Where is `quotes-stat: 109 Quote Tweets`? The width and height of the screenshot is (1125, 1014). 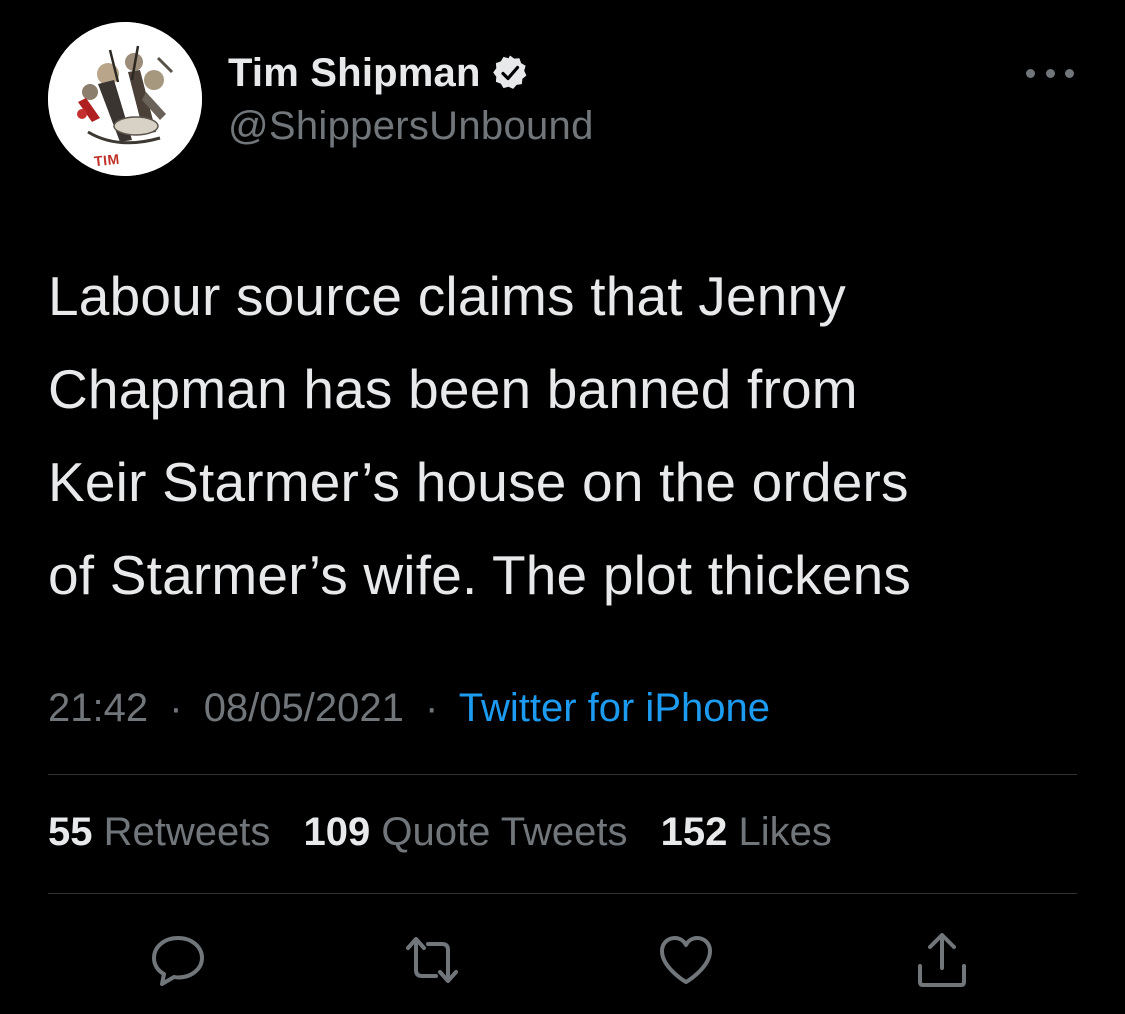
quotes-stat: 109 Quote Tweets is located at coordinates (482, 832).